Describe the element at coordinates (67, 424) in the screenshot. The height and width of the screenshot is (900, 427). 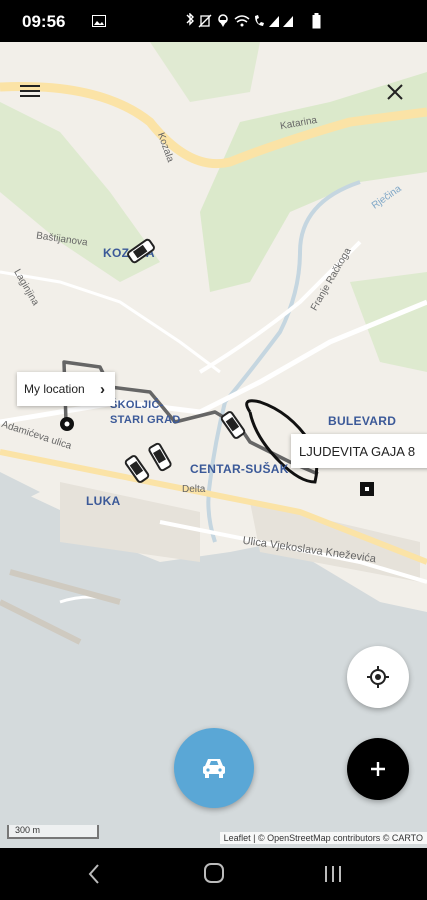
I see `my-location-marker-icon` at that location.